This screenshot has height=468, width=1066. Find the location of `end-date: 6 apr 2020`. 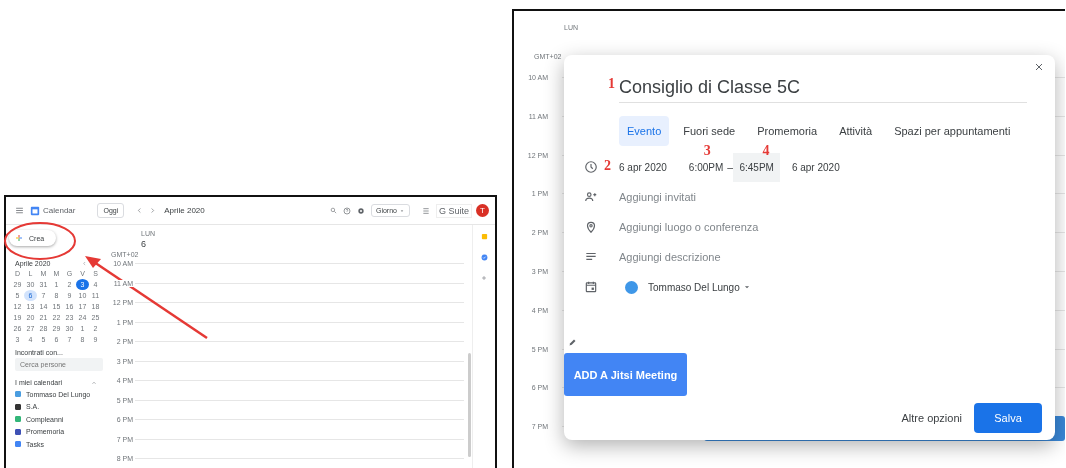

end-date: 6 apr 2020 is located at coordinates (815, 167).